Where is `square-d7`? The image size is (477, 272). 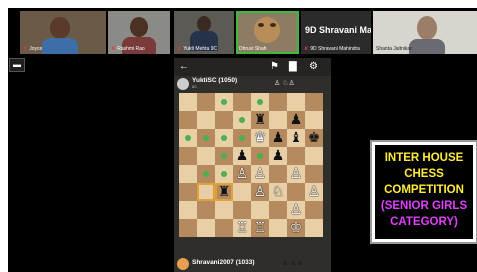
square-d7 is located at coordinates (242, 120).